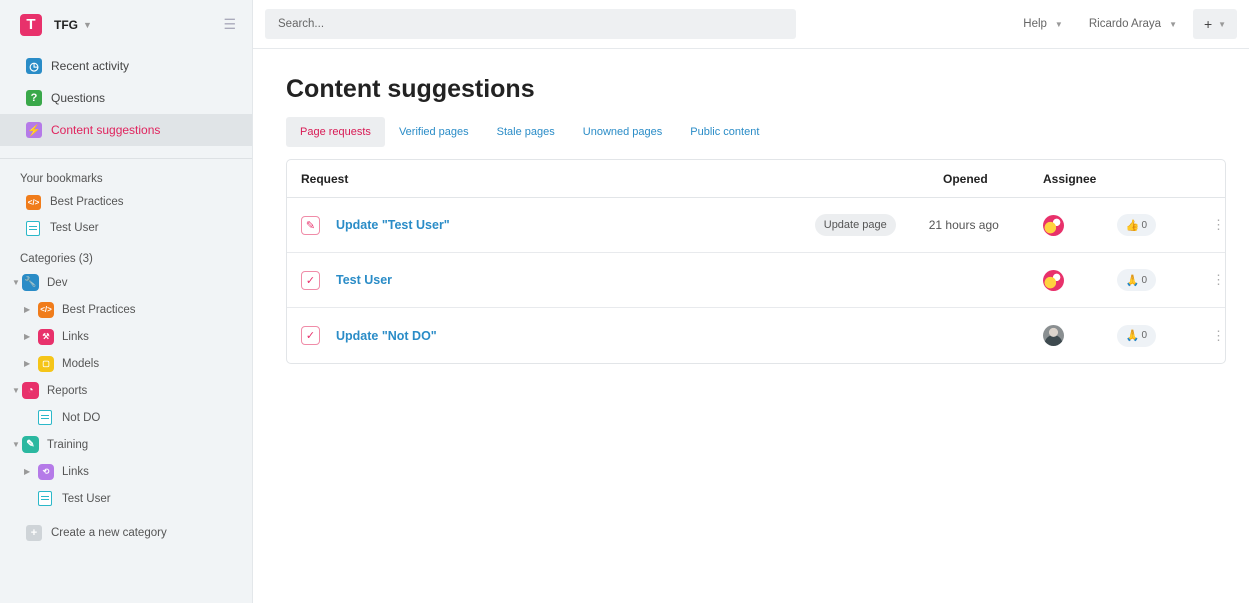 Image resolution: width=1249 pixels, height=603 pixels. I want to click on link-icon: ⟲, so click(46, 471).